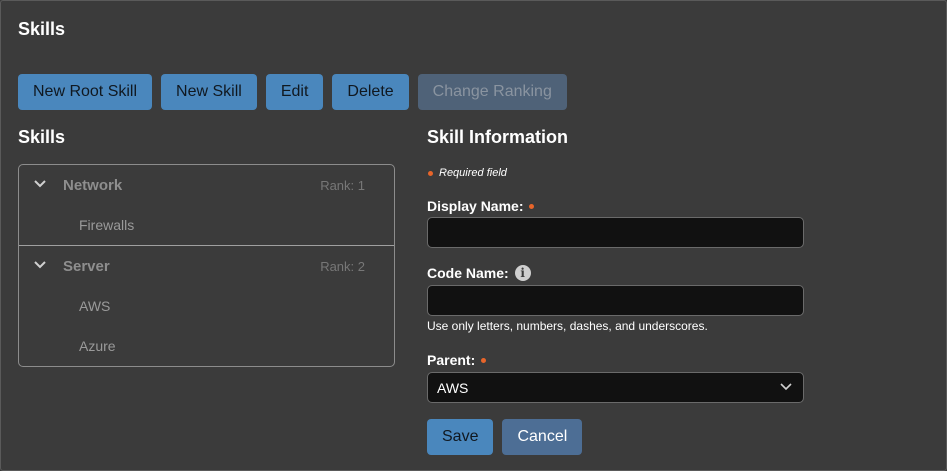  I want to click on rank-label: Rank: 1, so click(342, 185).